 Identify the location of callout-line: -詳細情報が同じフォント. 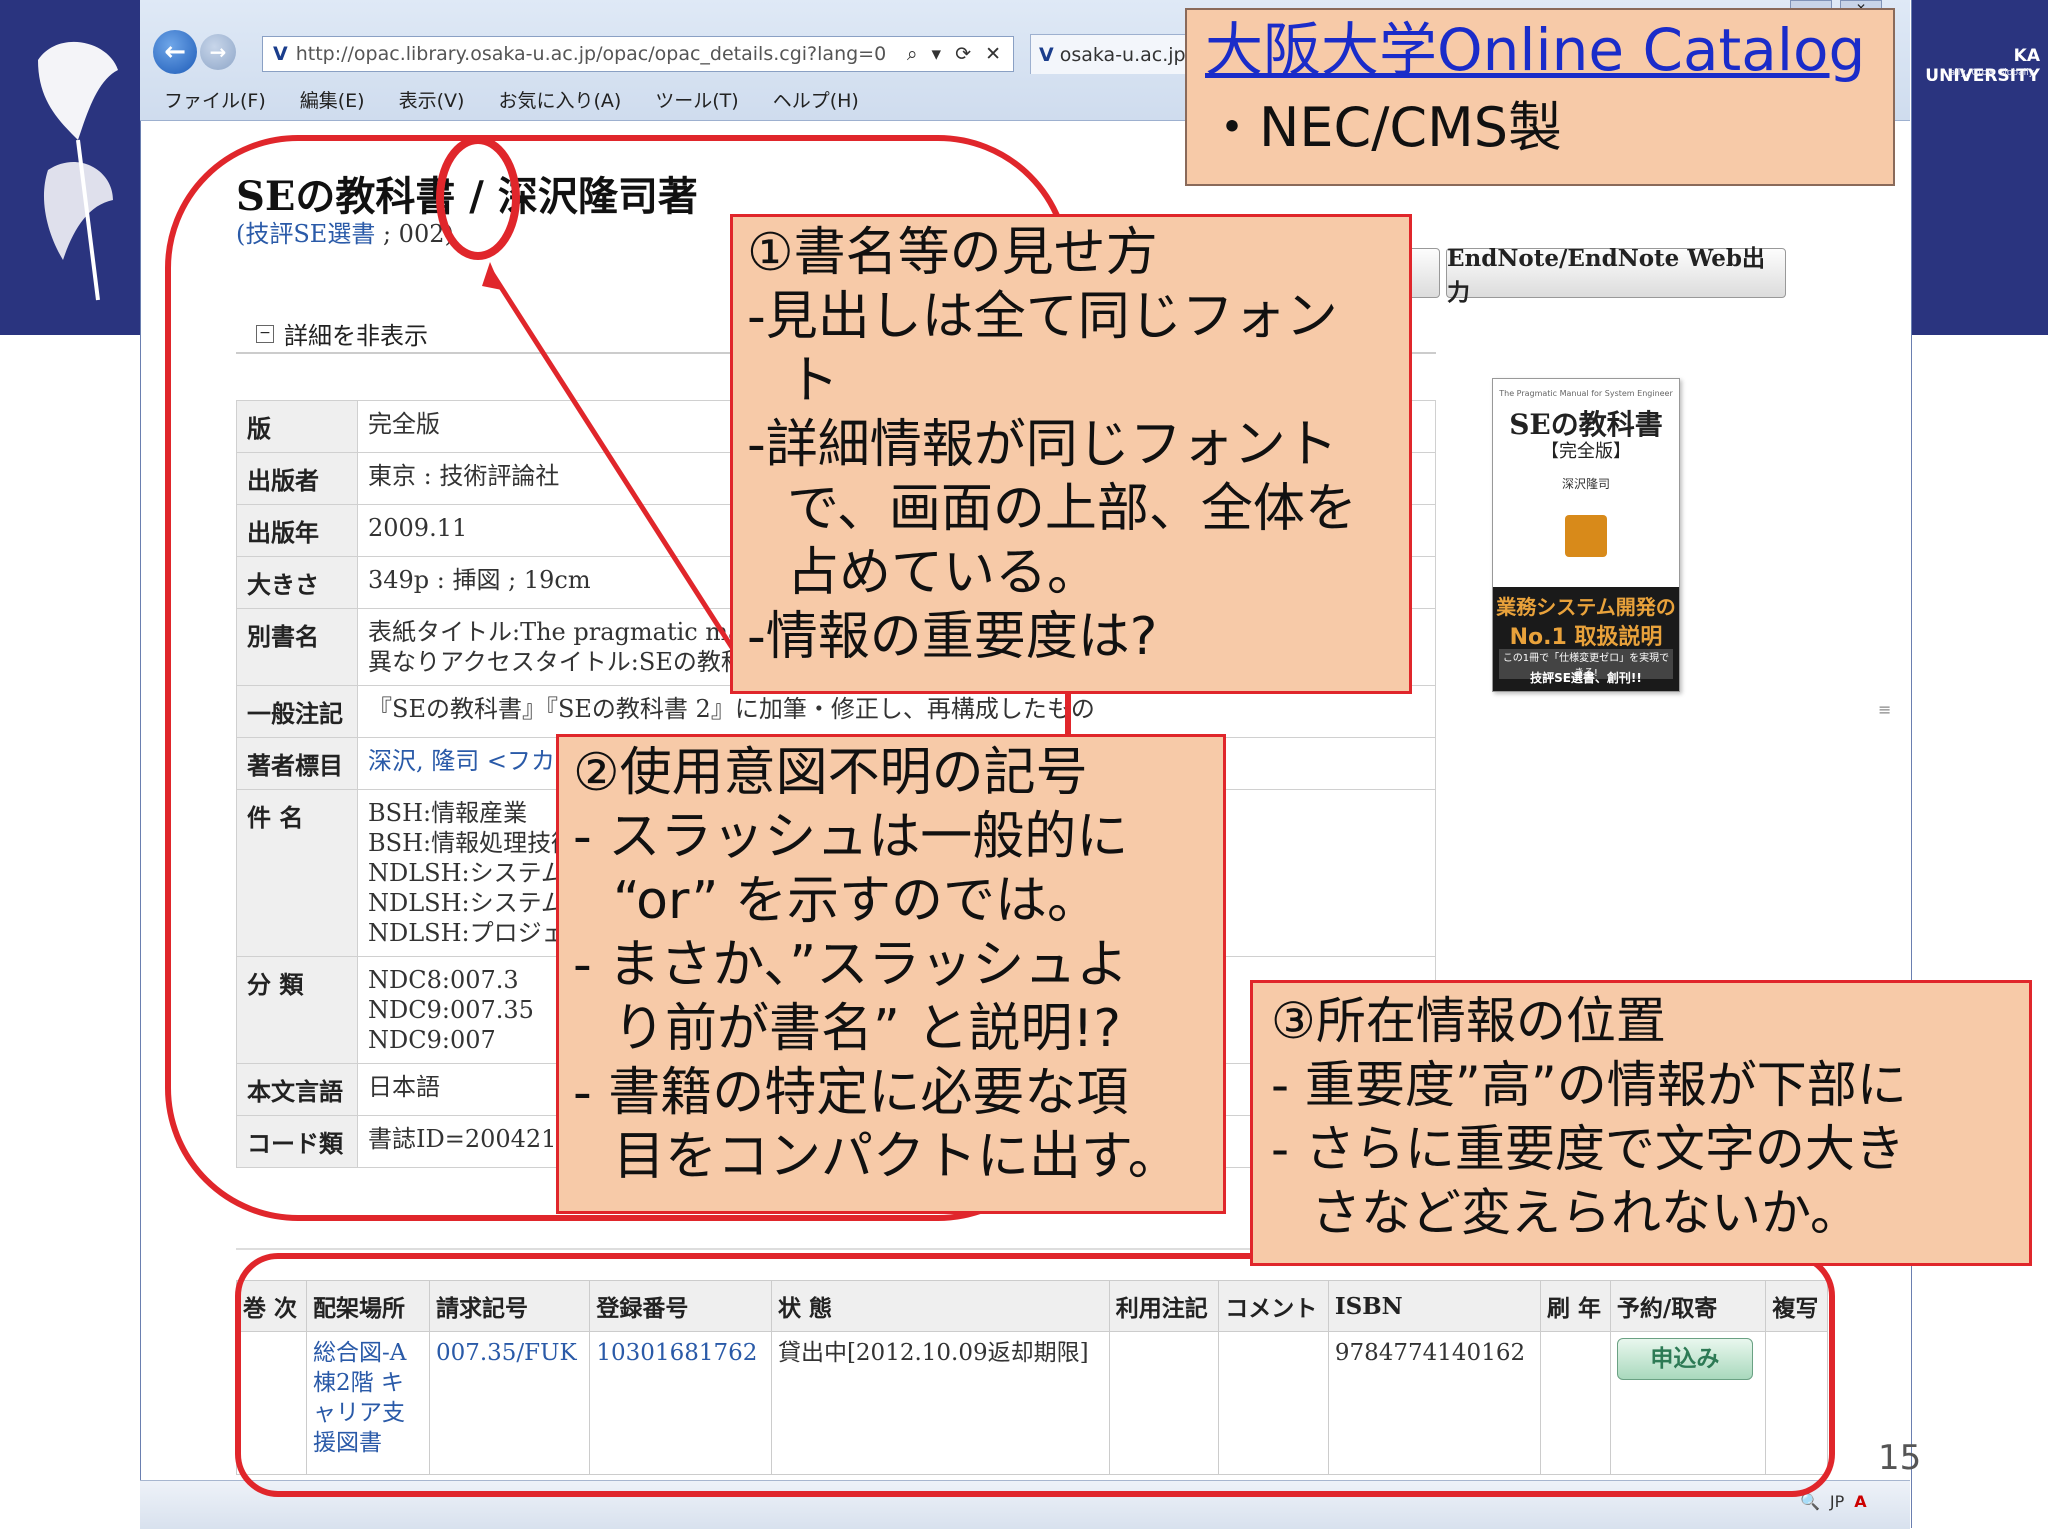
(1042, 445).